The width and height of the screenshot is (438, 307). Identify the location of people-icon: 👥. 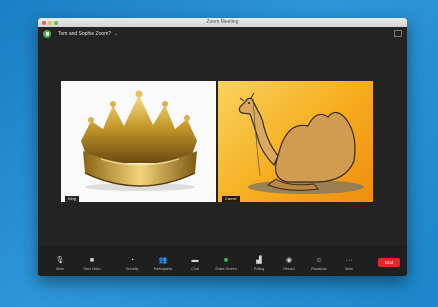
(163, 260).